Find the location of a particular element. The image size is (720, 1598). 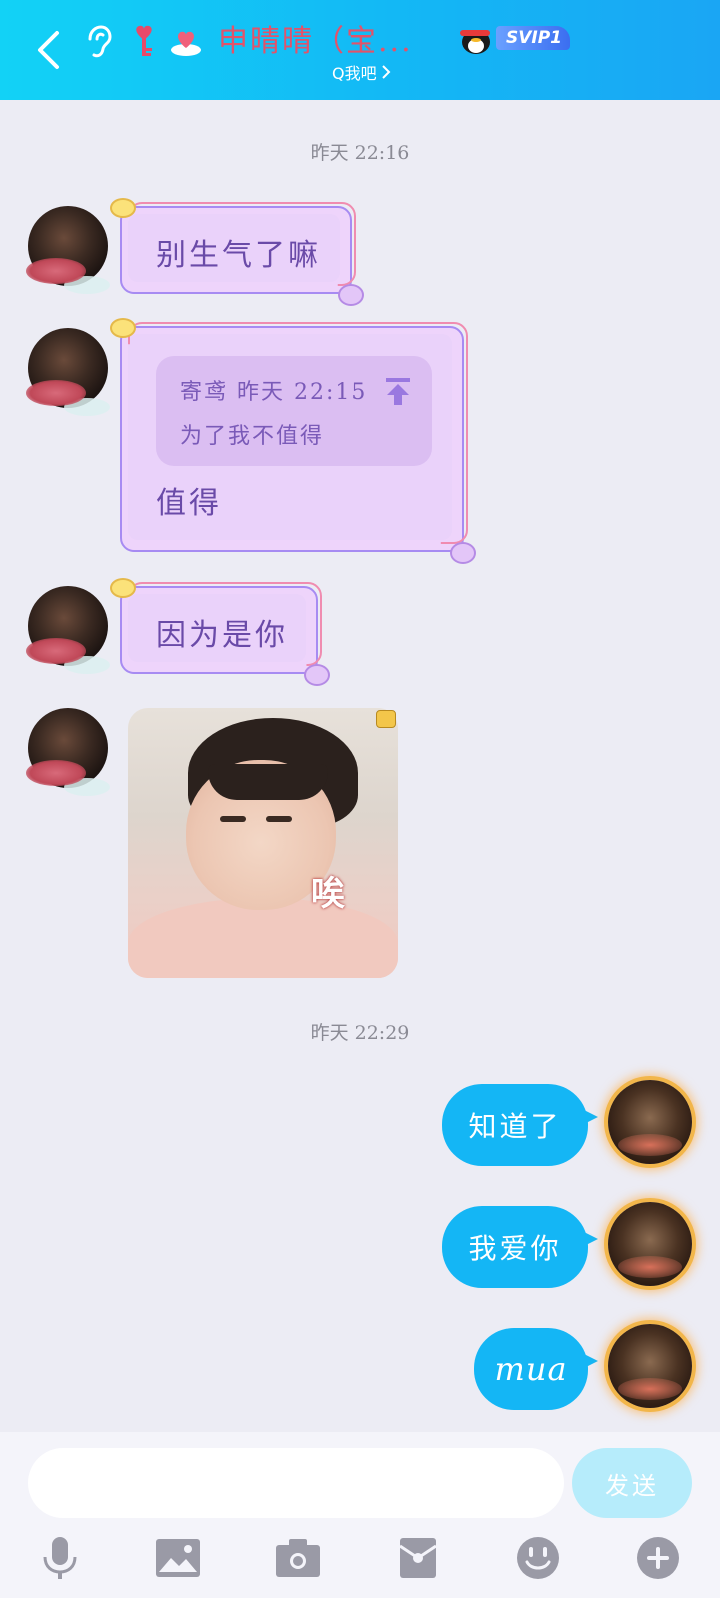

camera-icon is located at coordinates (298, 1558).